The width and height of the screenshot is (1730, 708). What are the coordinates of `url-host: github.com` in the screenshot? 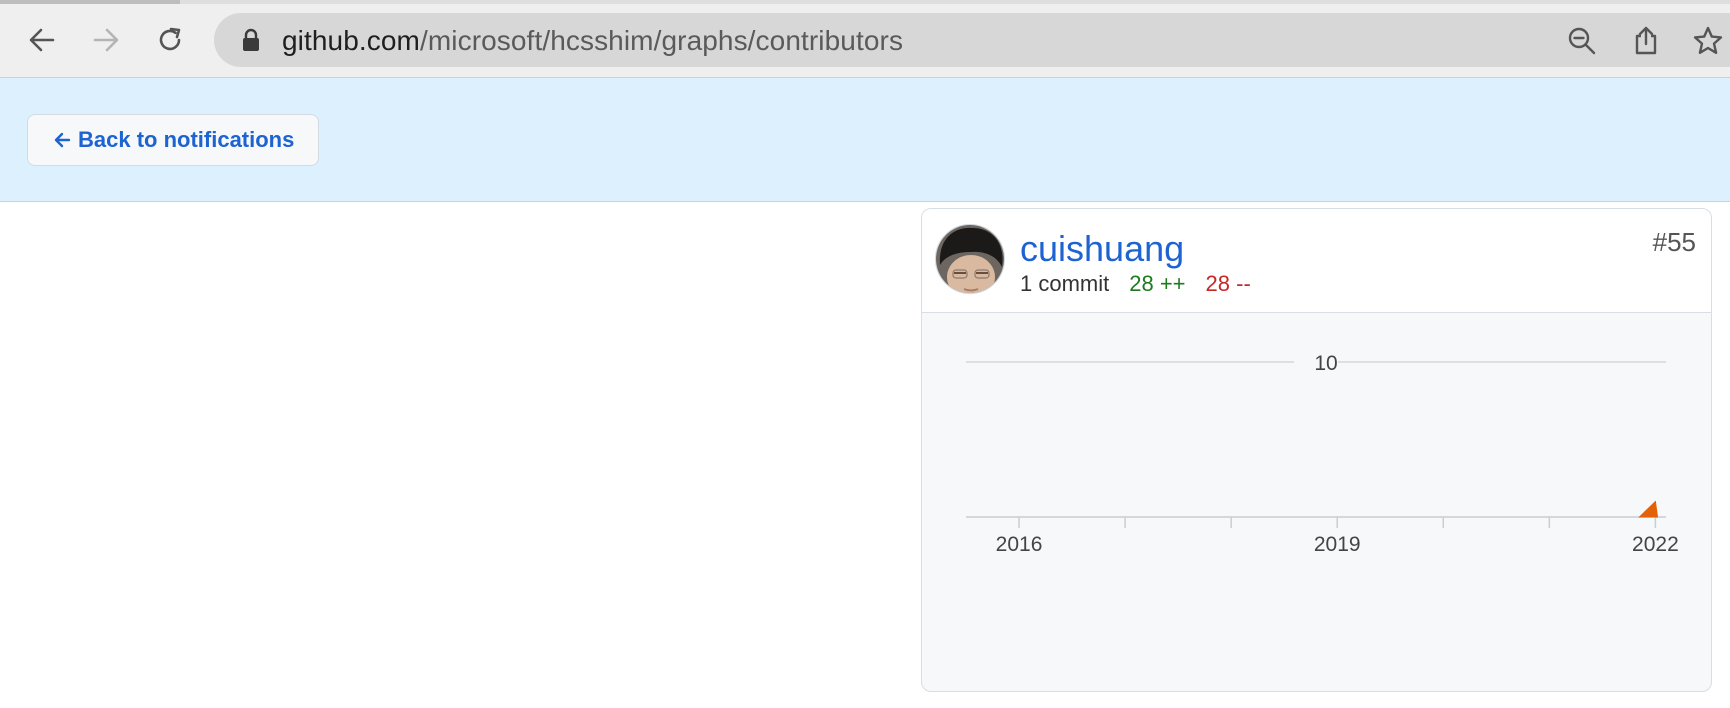 It's located at (351, 40).